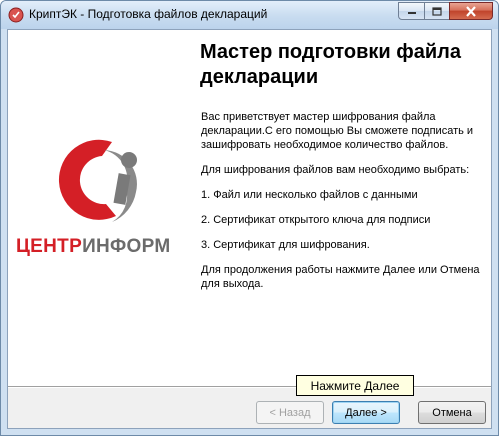 The height and width of the screenshot is (436, 499). What do you see at coordinates (148, 14) in the screenshot?
I see `window-title: КриптЭК - Подготовка файлов деклараций` at bounding box center [148, 14].